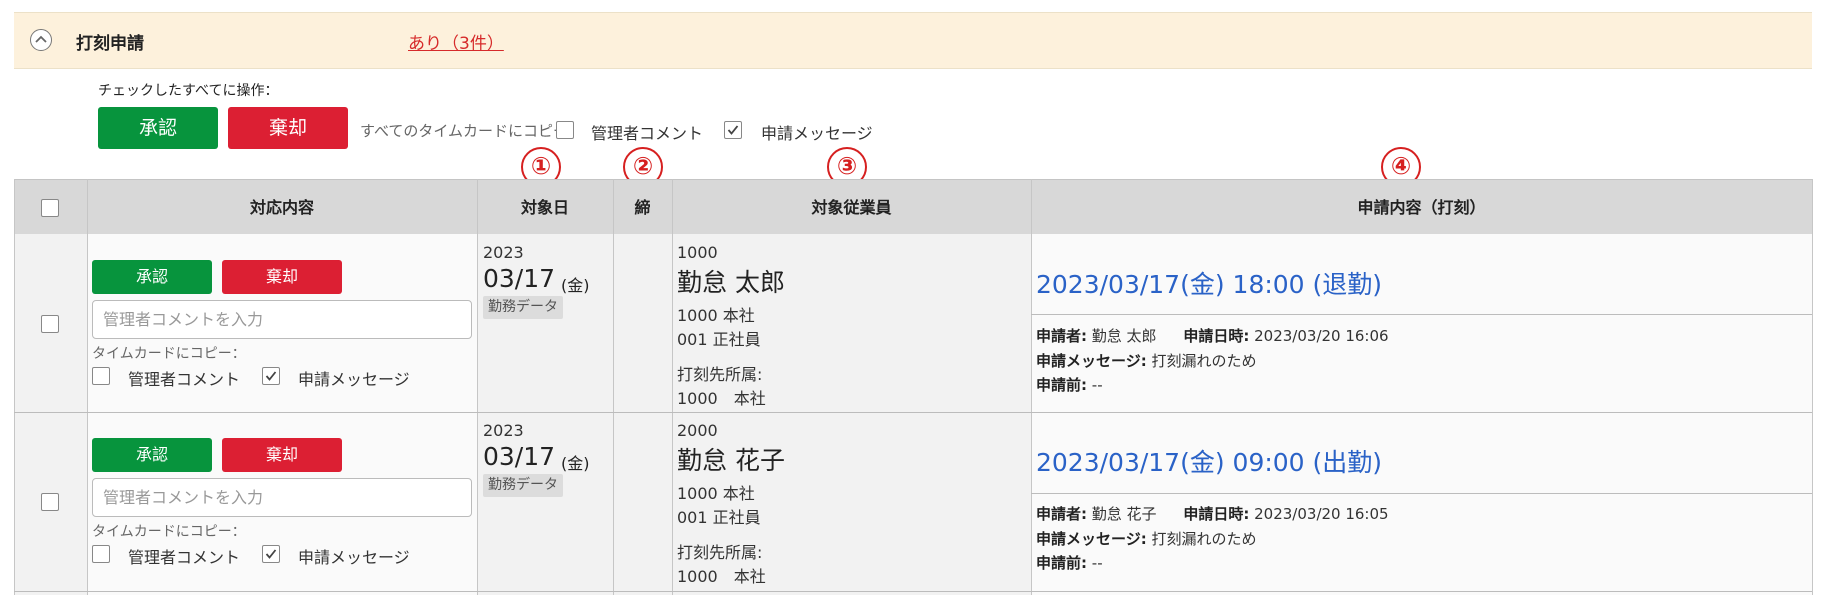 Image resolution: width=1826 pixels, height=595 pixels. I want to click on request-applicant-line: 申請者: 勤怠 太郎 申請日時: 2023/03/20 16:06, so click(1212, 335).